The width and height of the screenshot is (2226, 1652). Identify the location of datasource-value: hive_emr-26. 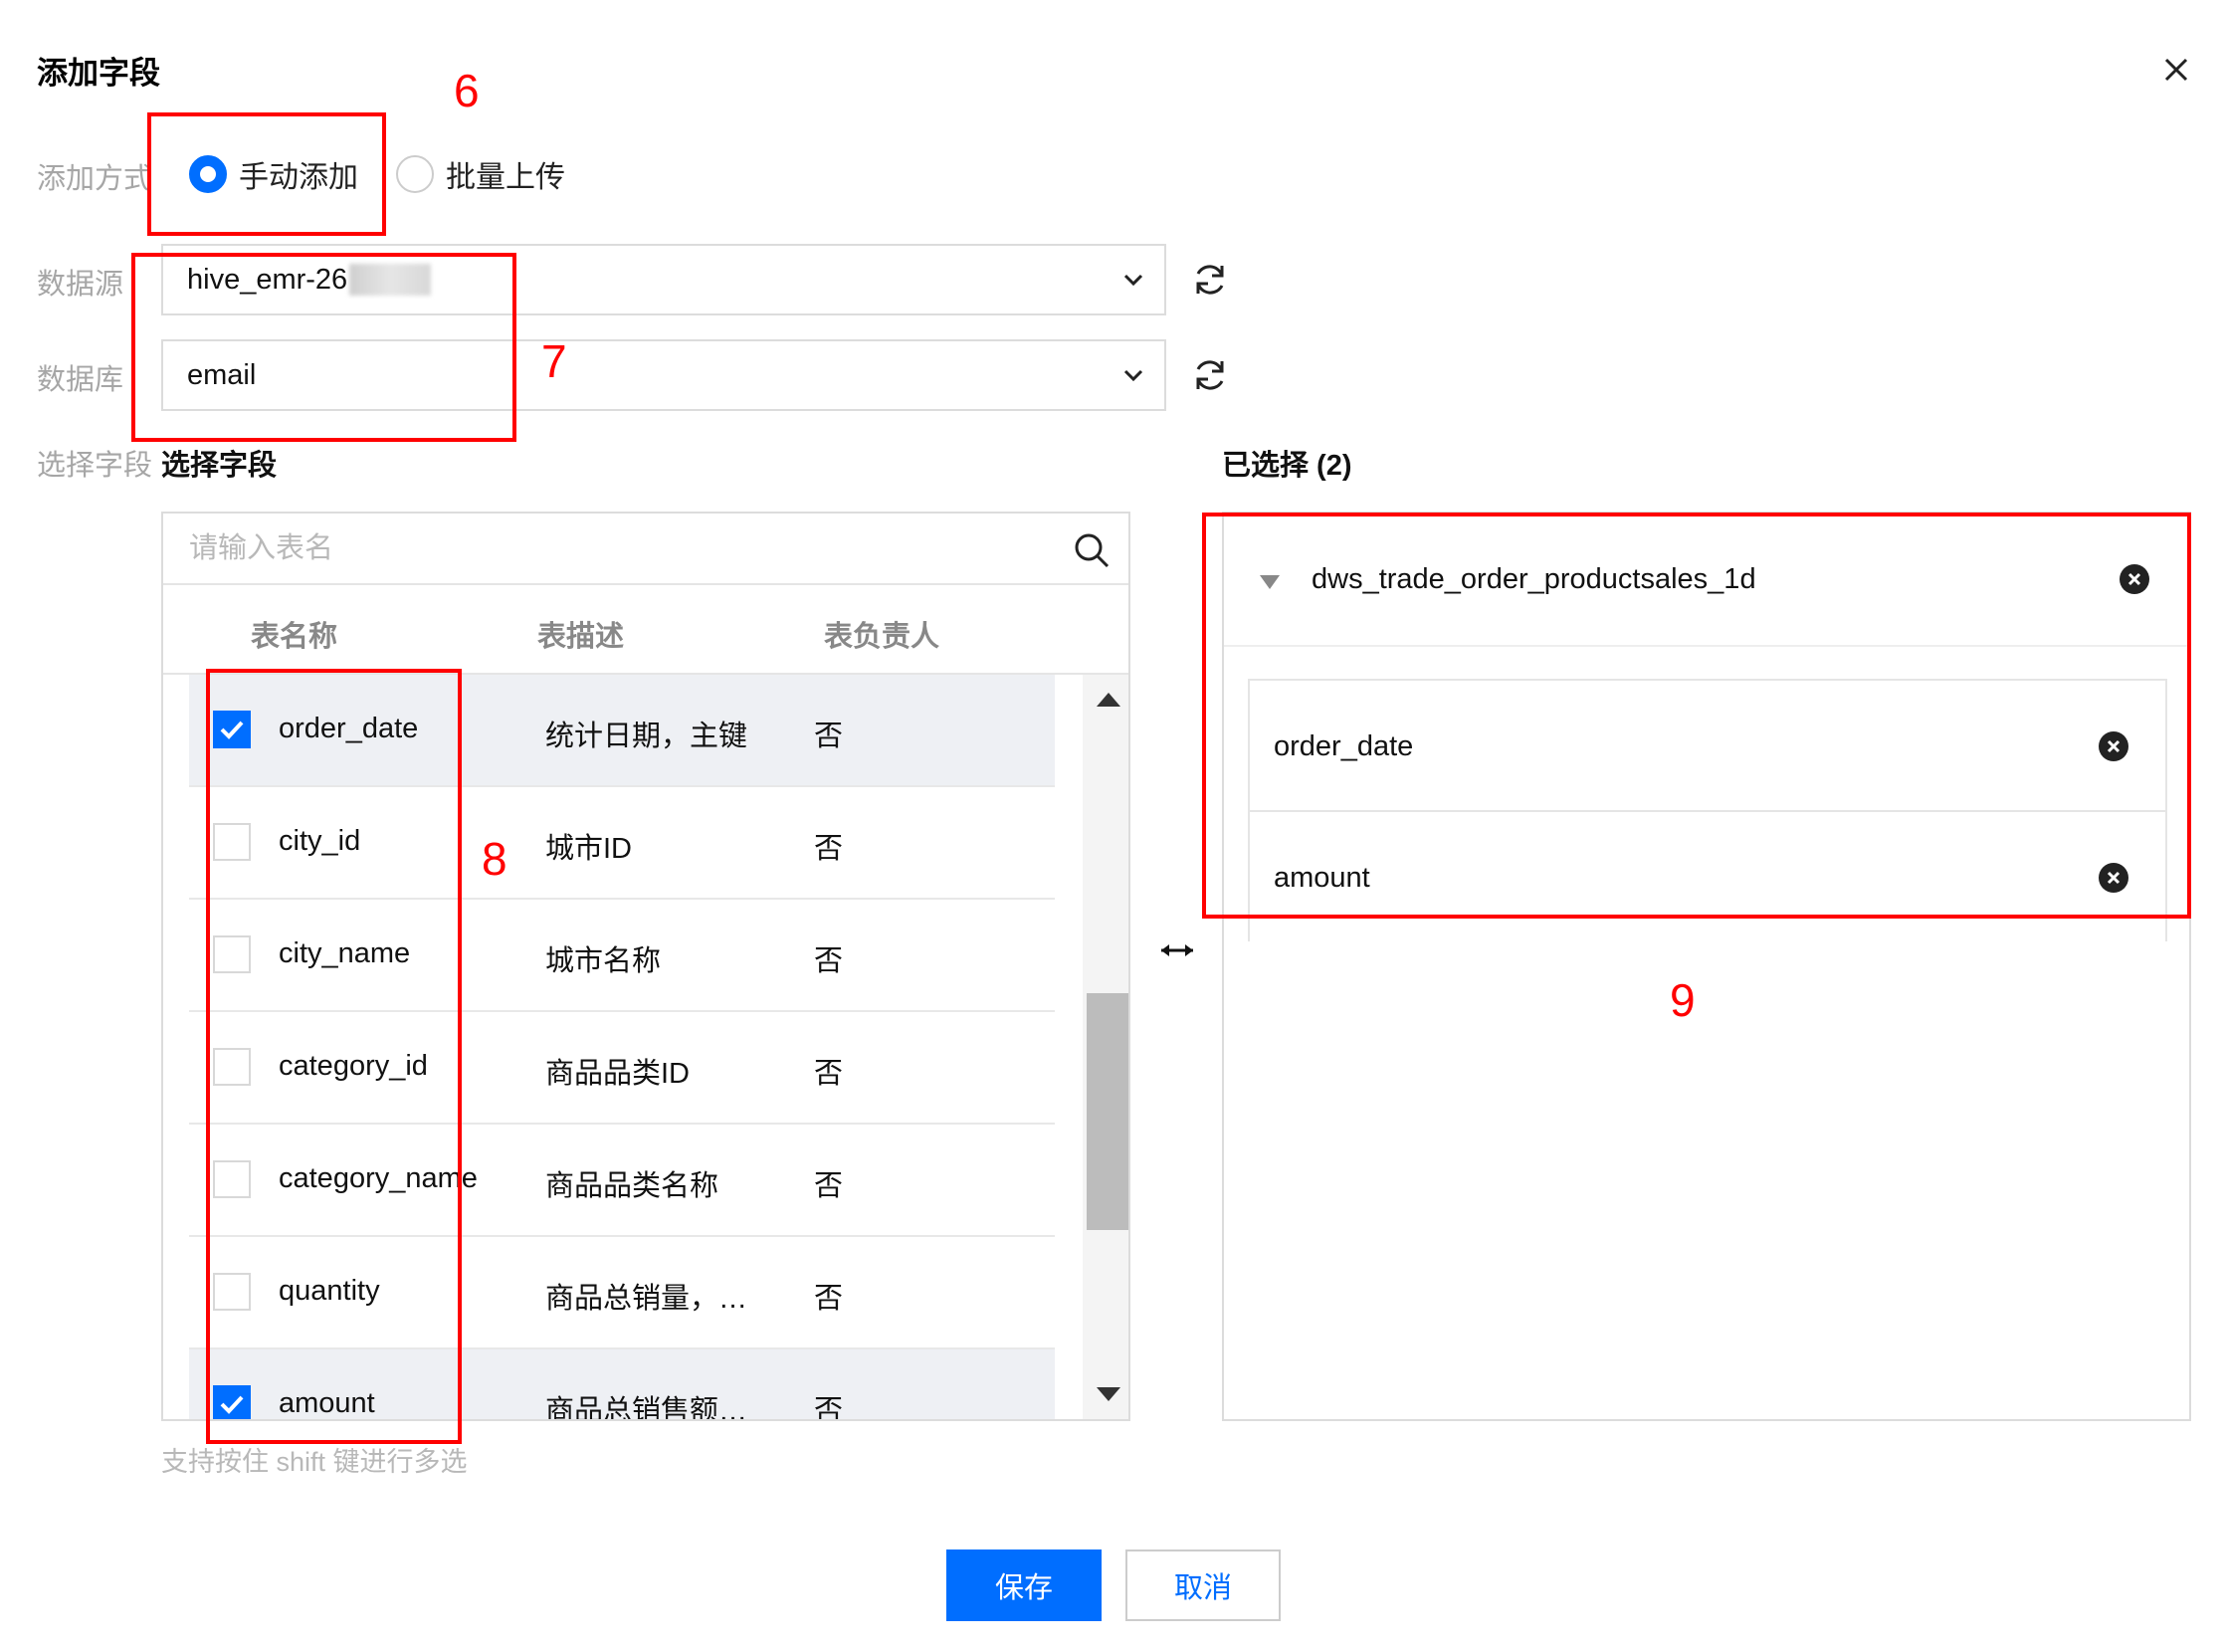
(267, 279).